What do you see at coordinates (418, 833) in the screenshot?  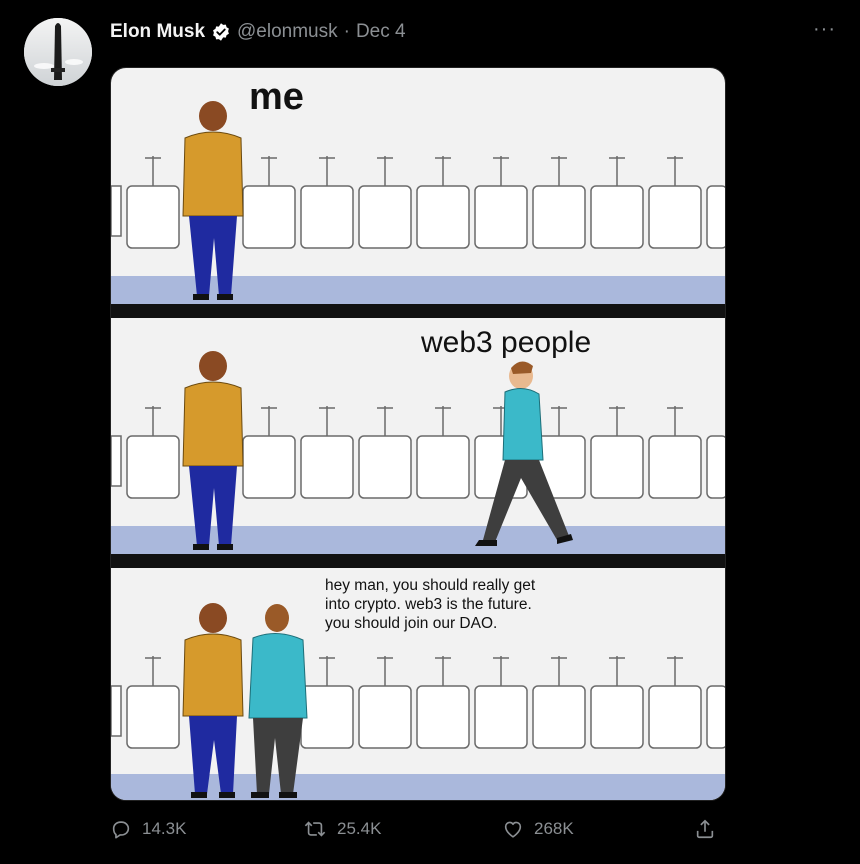 I see `tweet-actions: 14.3K 25.4K 268K` at bounding box center [418, 833].